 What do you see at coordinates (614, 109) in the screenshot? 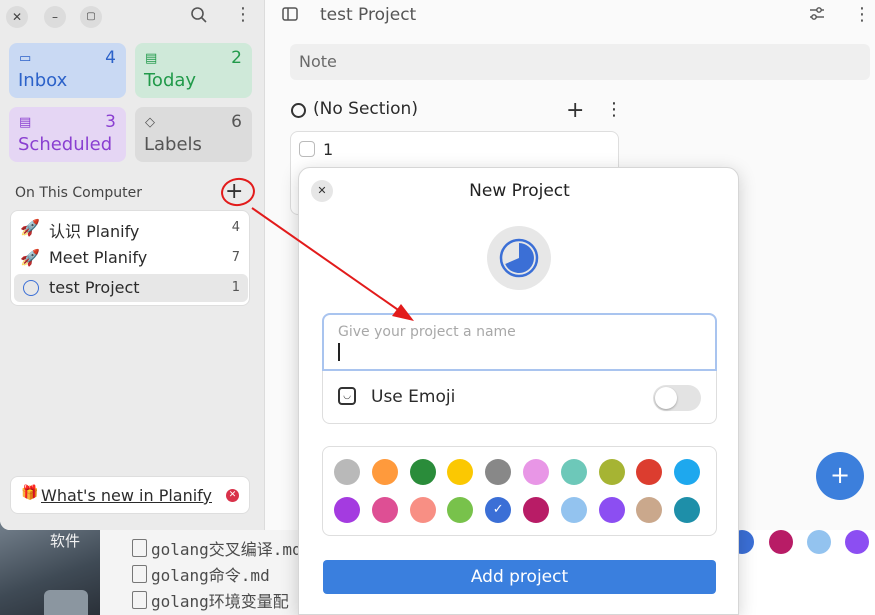
I see `section-more-icon: ⋮` at bounding box center [614, 109].